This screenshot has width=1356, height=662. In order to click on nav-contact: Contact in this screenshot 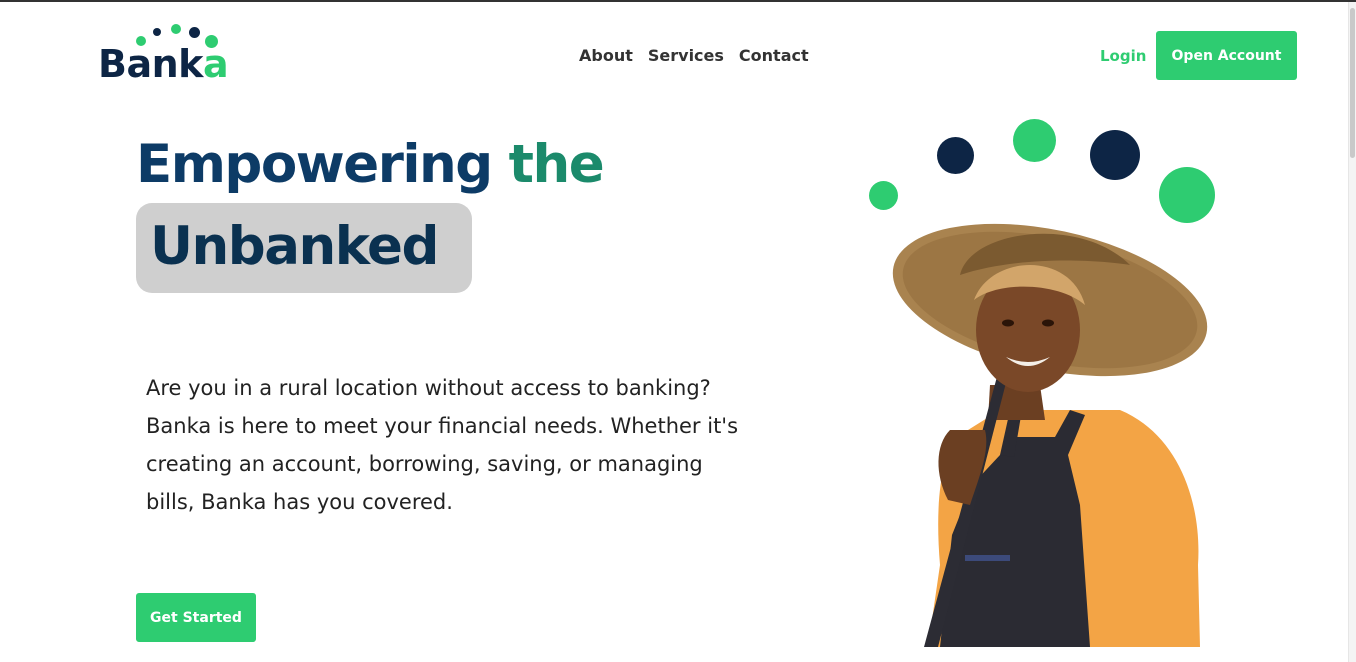, I will do `click(774, 55)`.